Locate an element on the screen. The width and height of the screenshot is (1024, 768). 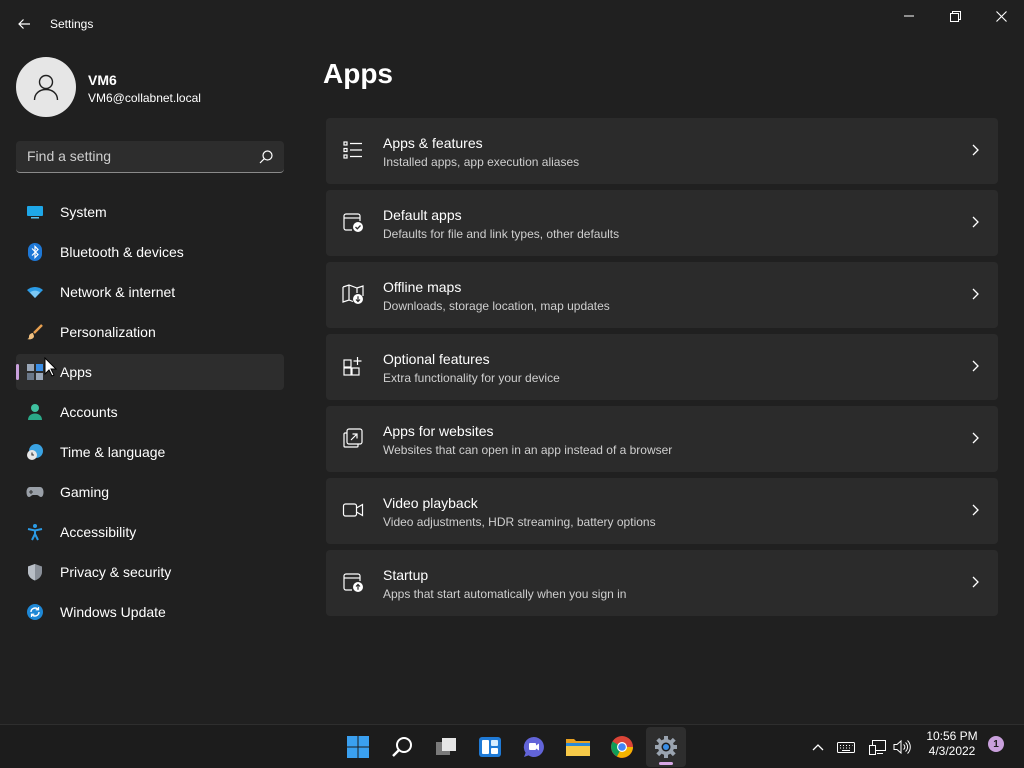
chrome-button is located at coordinates (622, 747).